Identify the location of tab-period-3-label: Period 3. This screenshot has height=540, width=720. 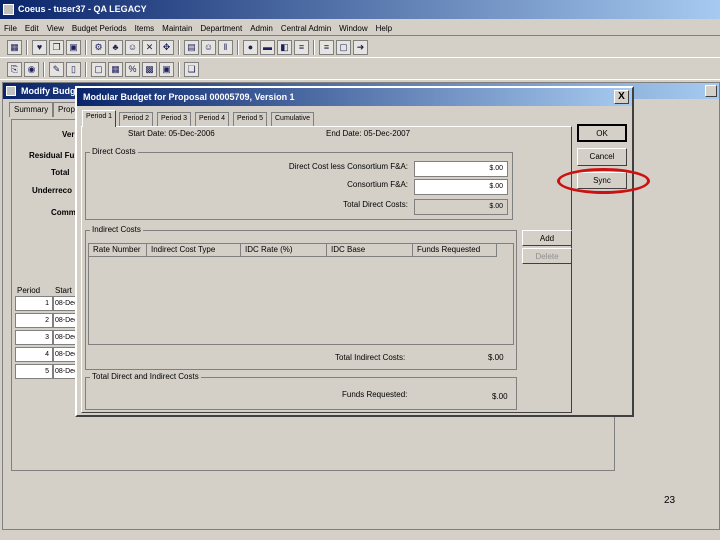
(174, 118).